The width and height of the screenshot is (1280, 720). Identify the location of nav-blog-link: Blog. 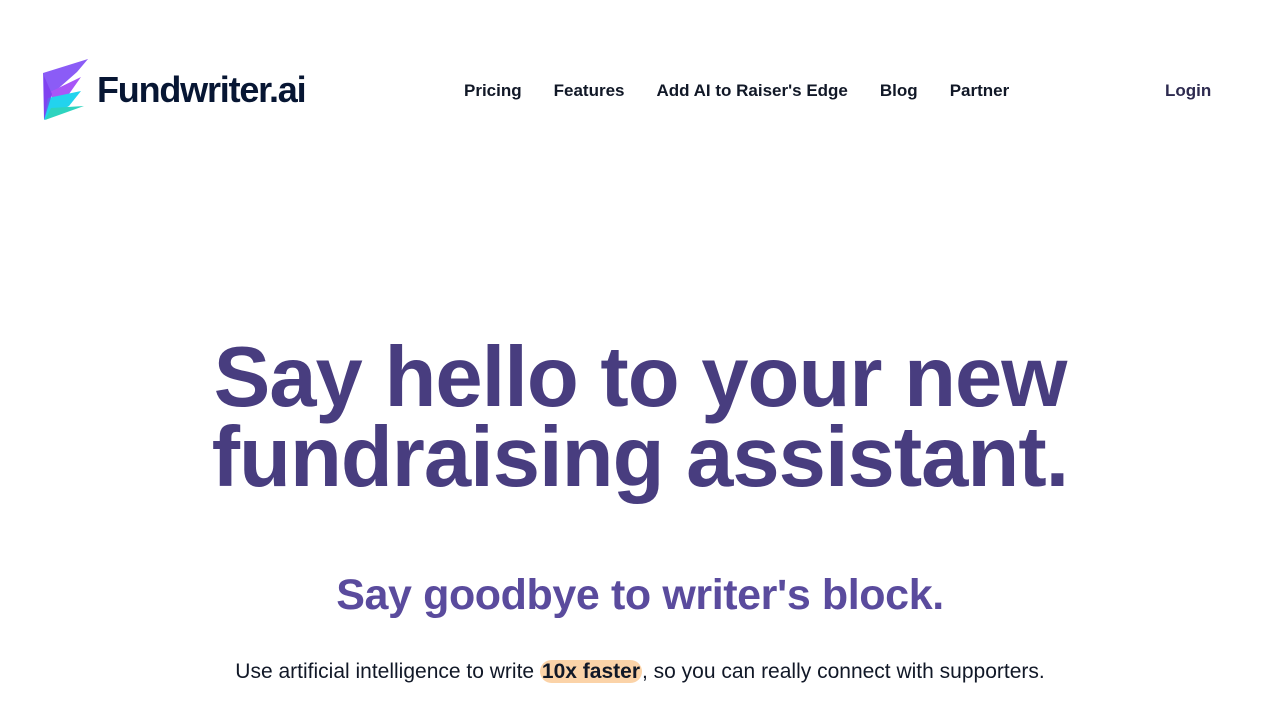
(899, 91).